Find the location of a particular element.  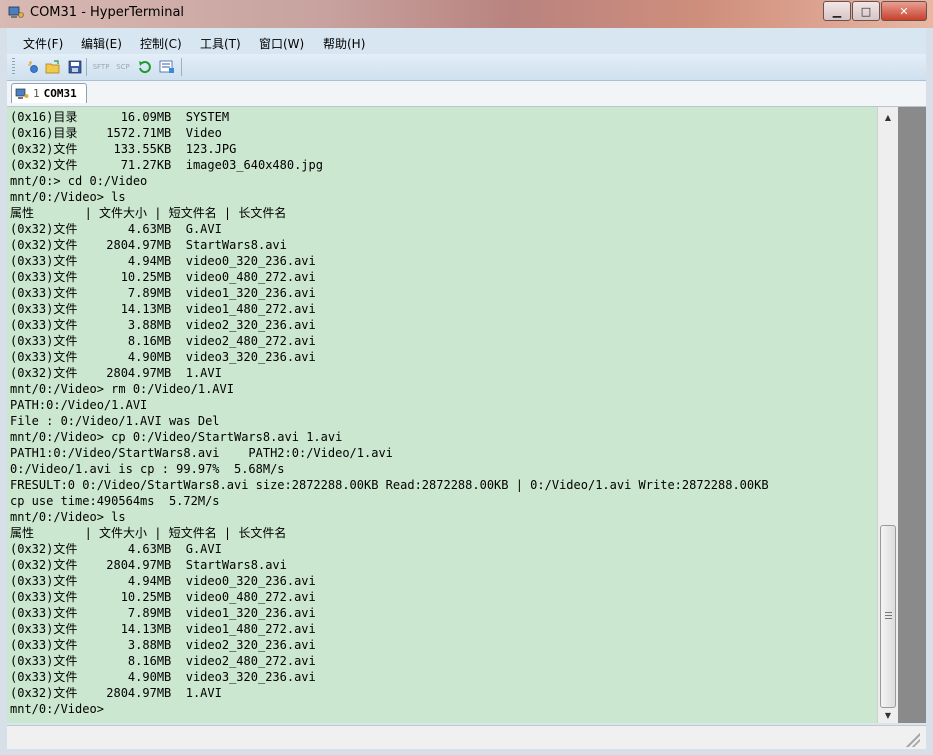

minimize-icon: ▁ is located at coordinates (837, 11).